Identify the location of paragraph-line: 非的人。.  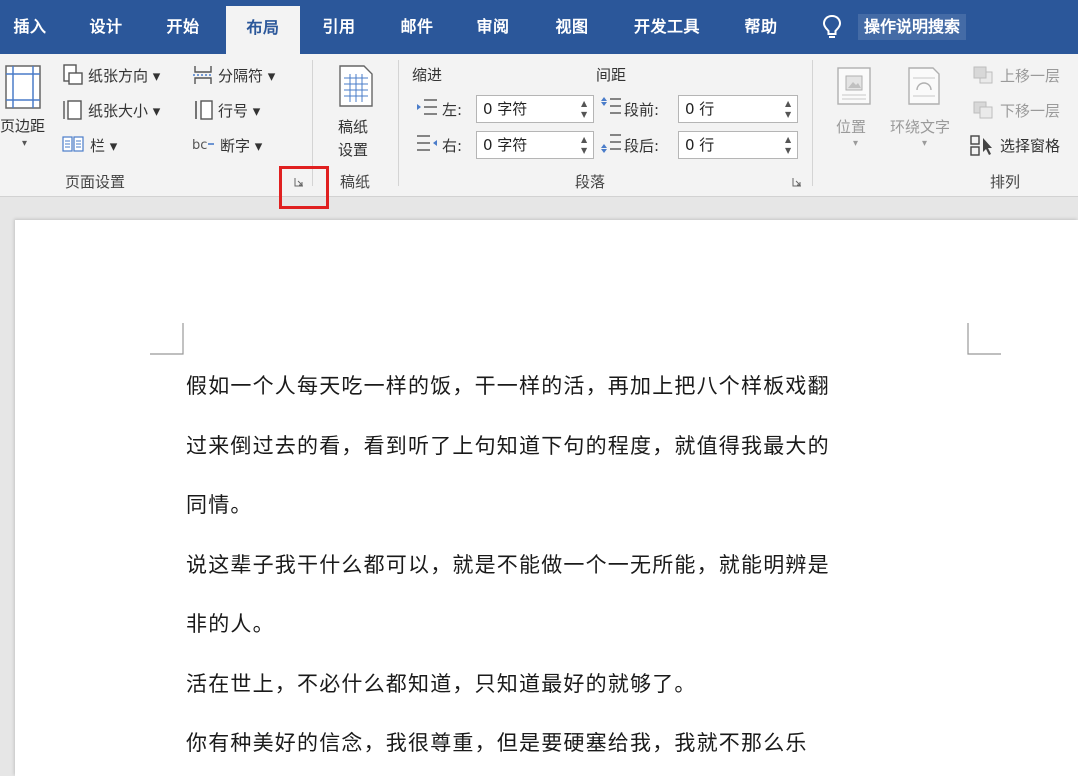
(581, 625).